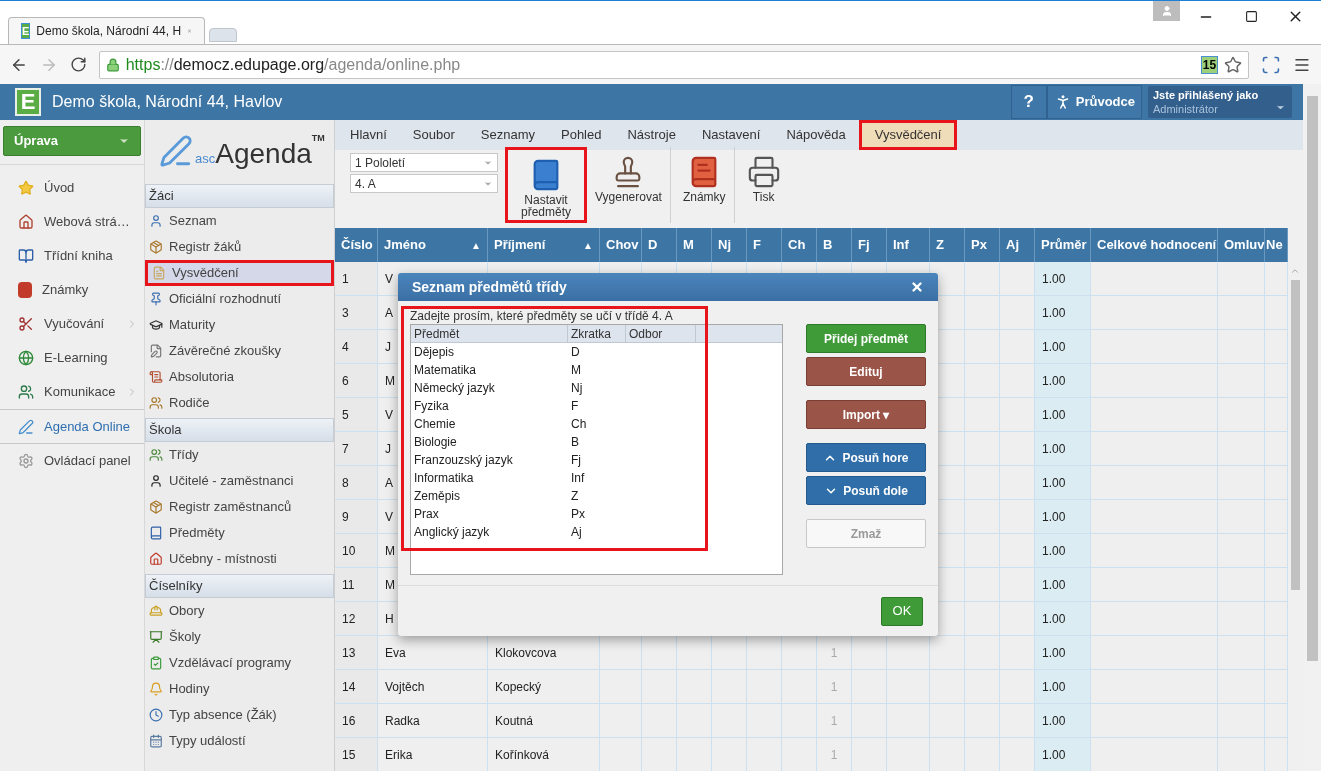 This screenshot has width=1321, height=771. What do you see at coordinates (239, 507) in the screenshot?
I see `sidebar-item: Registr zaměstnanců` at bounding box center [239, 507].